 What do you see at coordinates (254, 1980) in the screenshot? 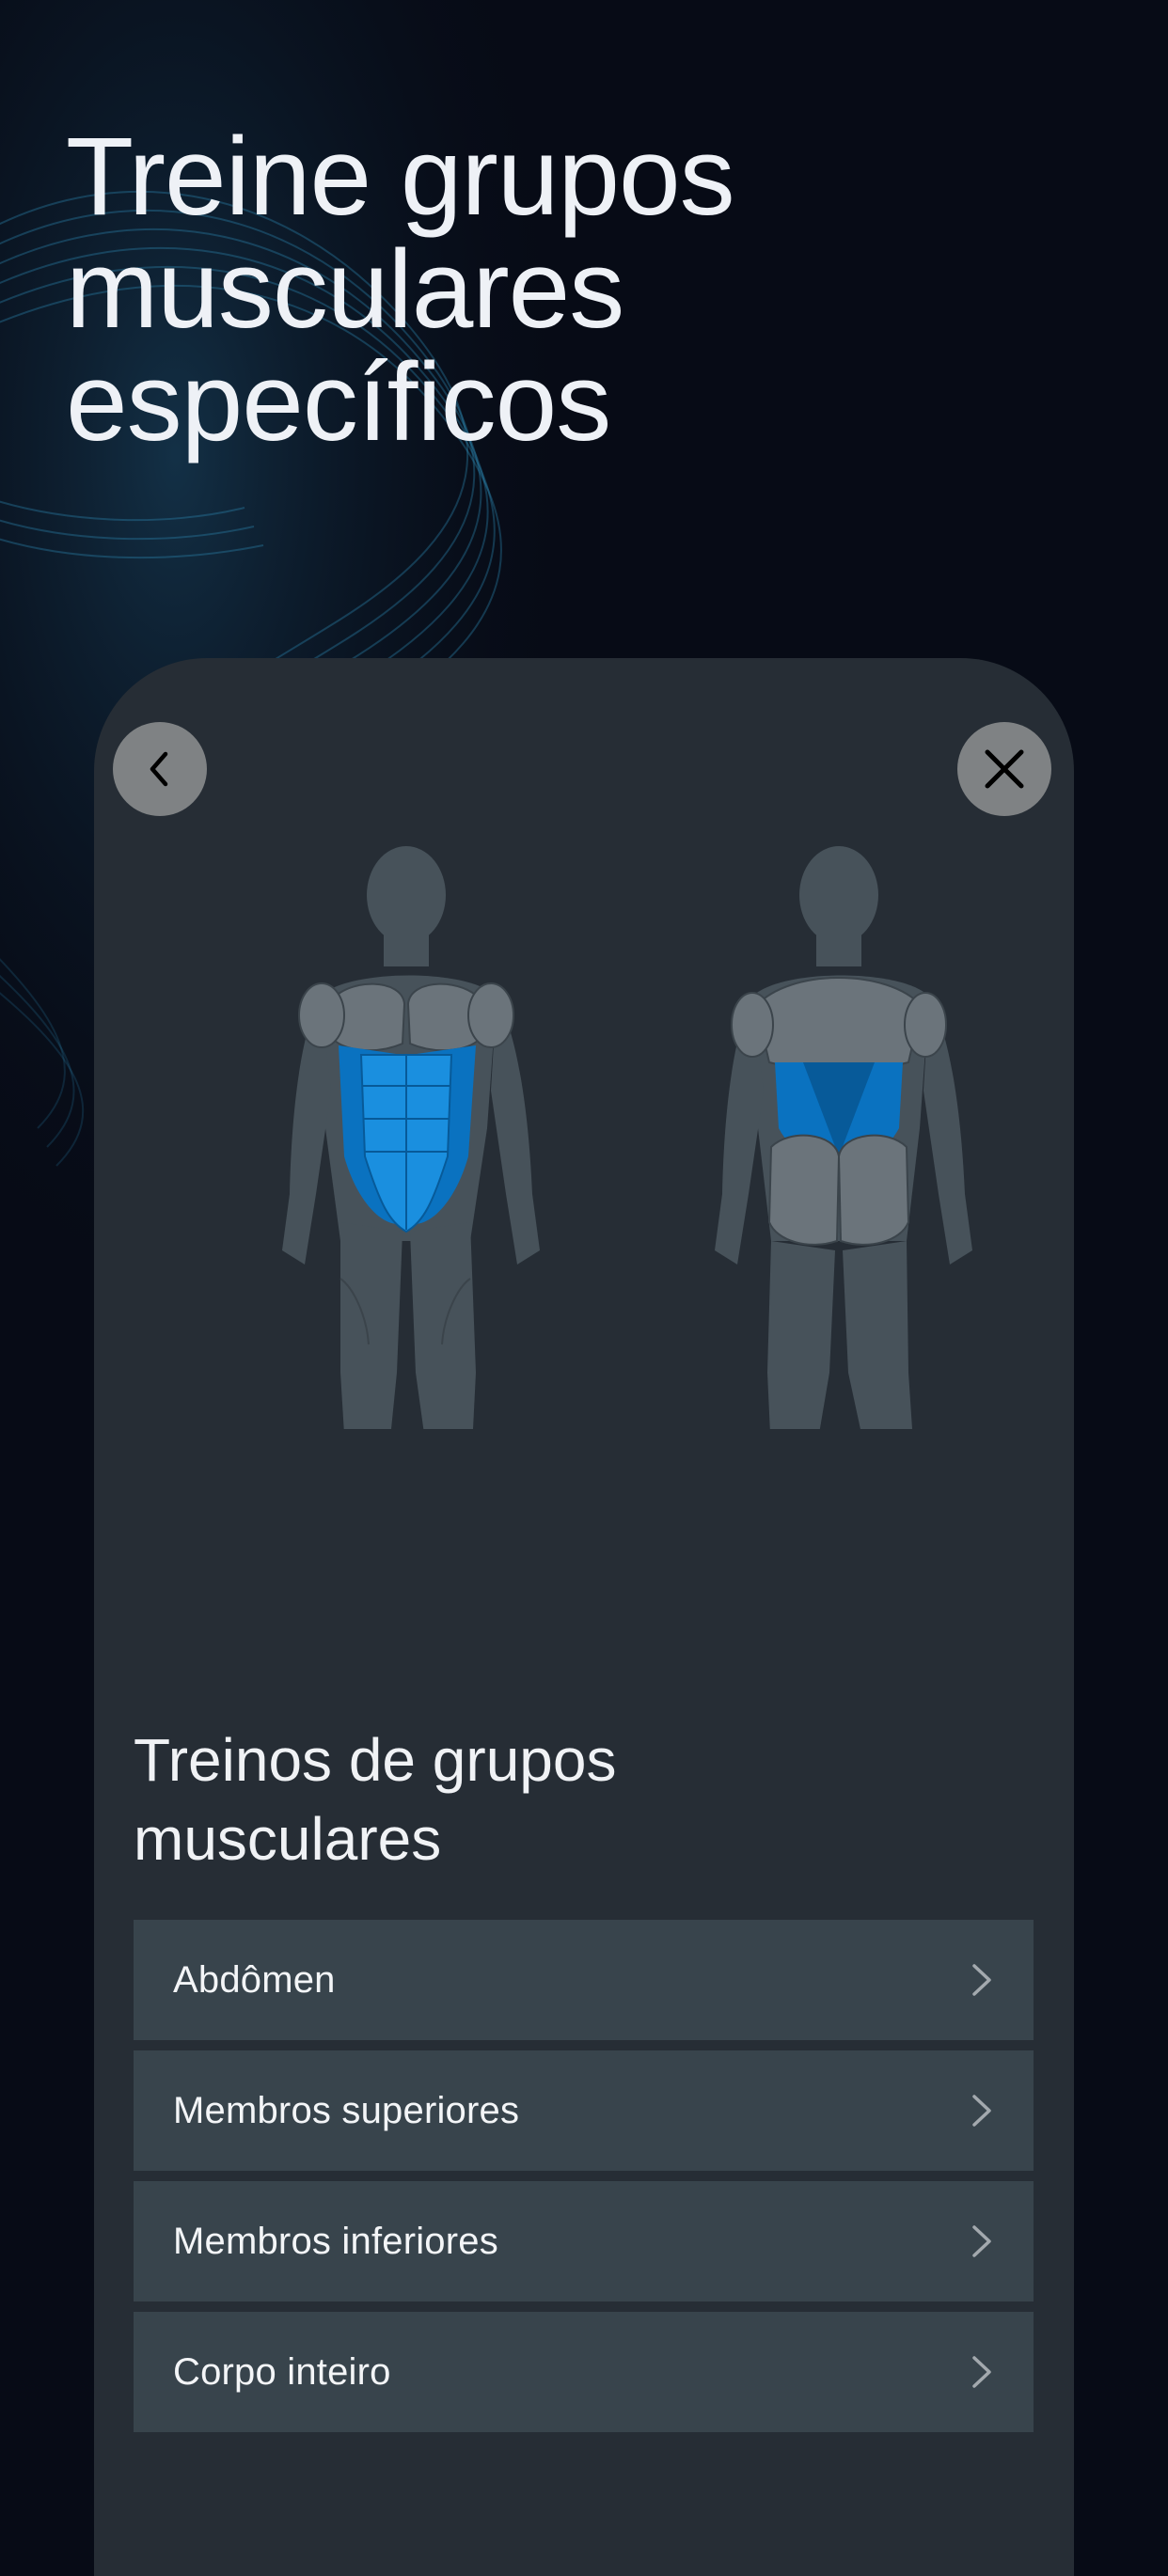
I see `list-item-label: Abdômen` at bounding box center [254, 1980].